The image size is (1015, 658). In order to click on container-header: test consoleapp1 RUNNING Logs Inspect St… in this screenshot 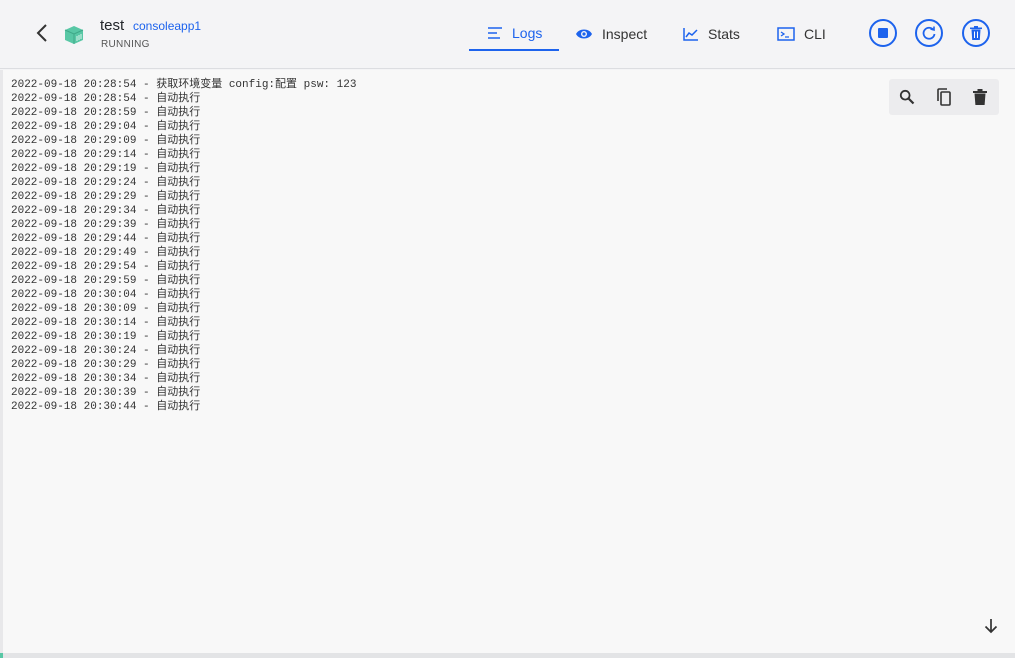, I will do `click(507, 34)`.